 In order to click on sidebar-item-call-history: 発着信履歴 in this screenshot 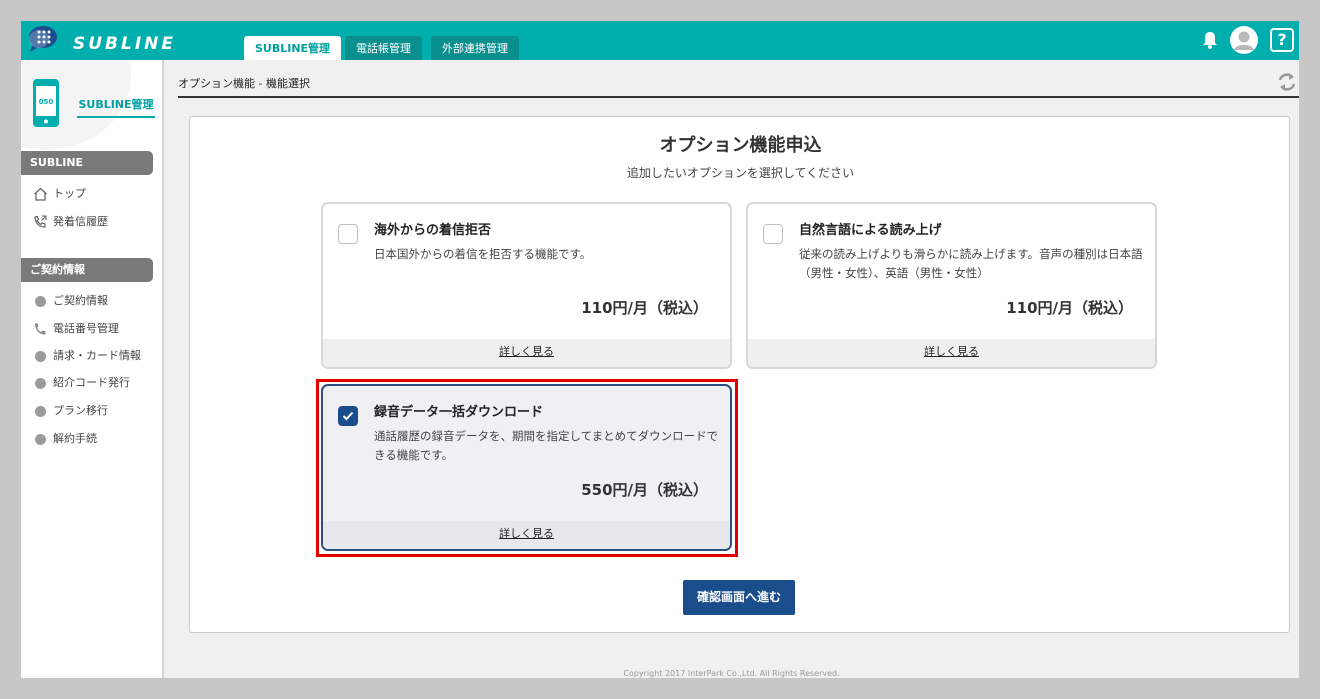, I will do `click(70, 222)`.